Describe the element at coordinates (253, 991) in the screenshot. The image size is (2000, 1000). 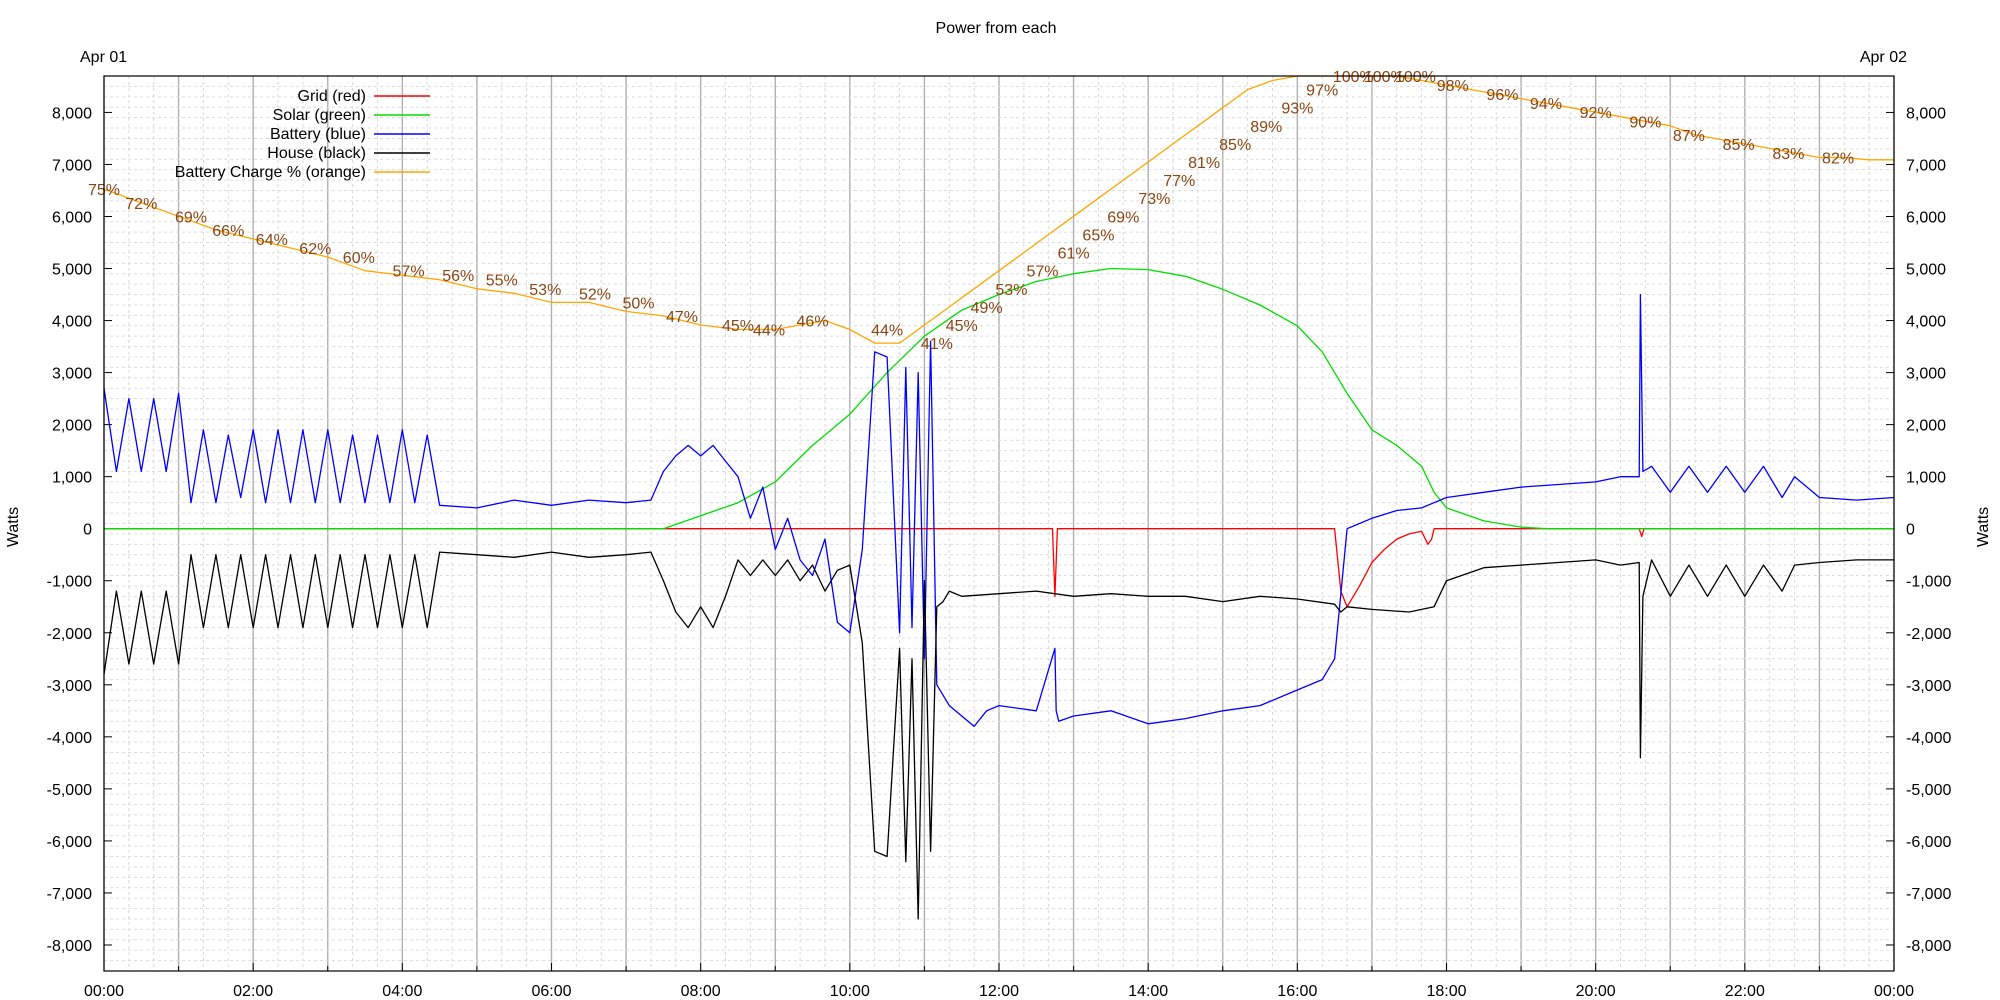
I see `x-tick-label: 02:00` at that location.